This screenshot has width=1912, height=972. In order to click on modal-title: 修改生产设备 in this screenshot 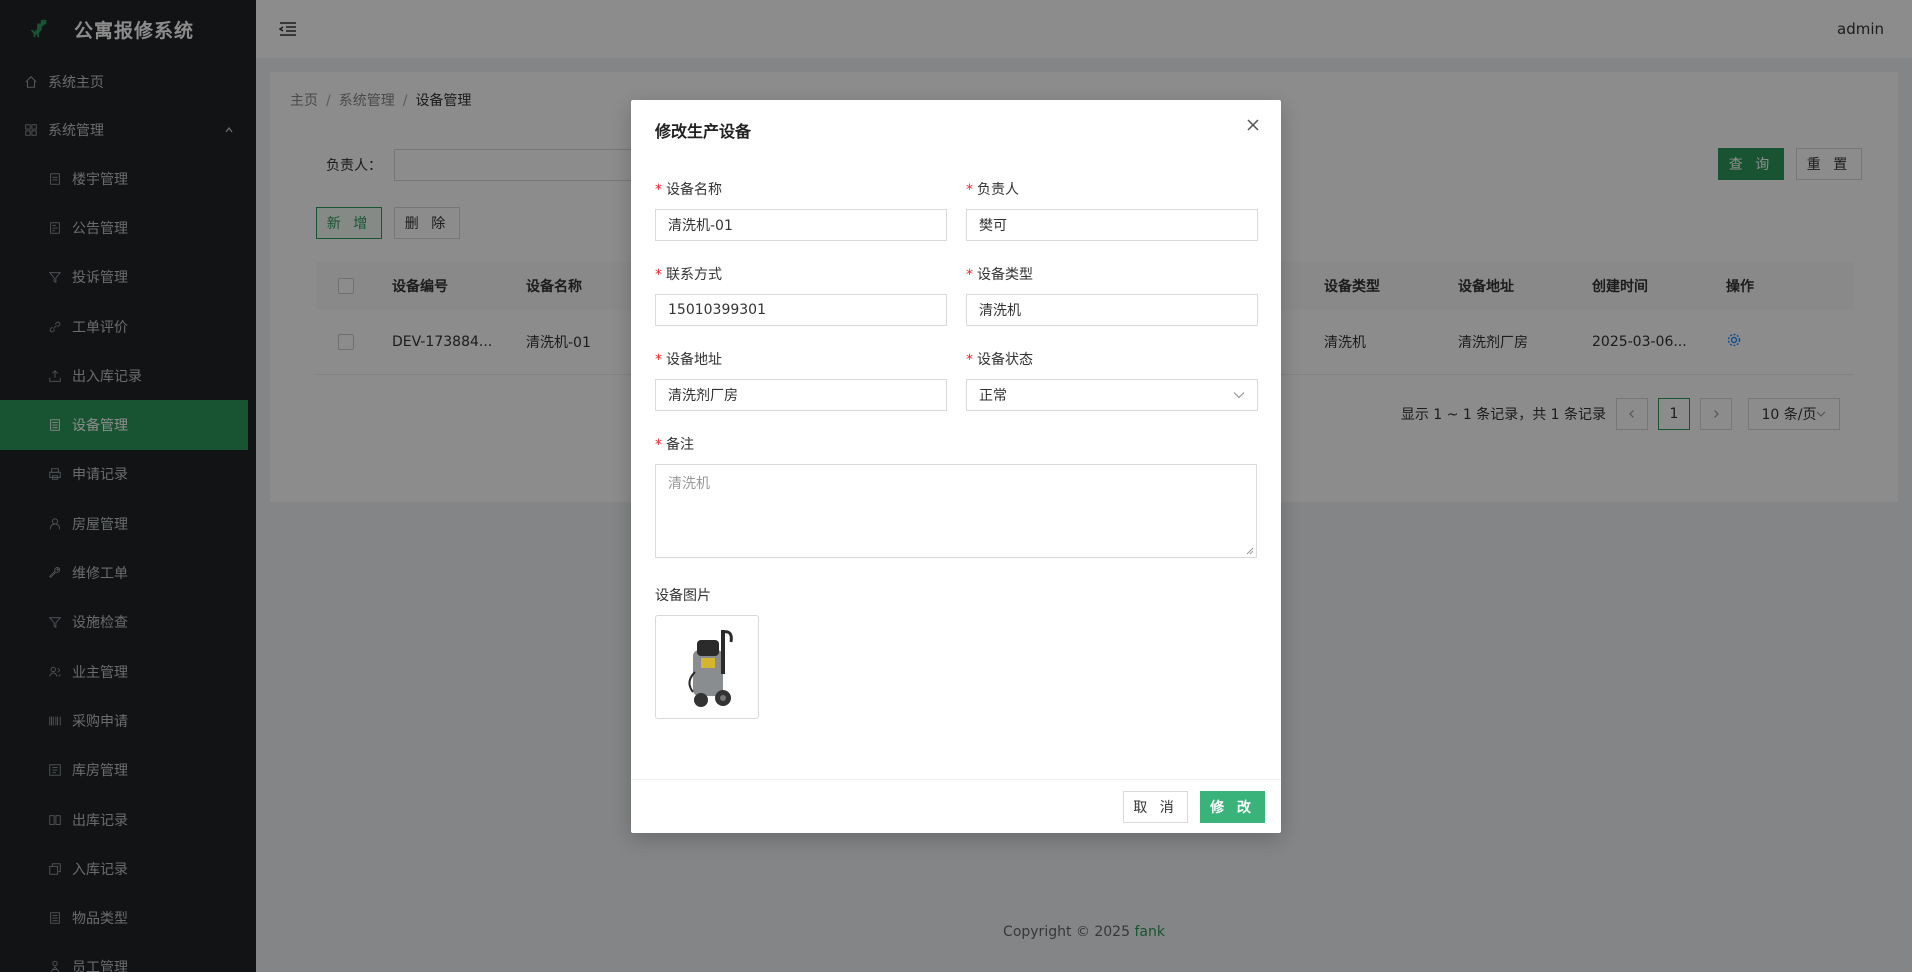, I will do `click(703, 131)`.